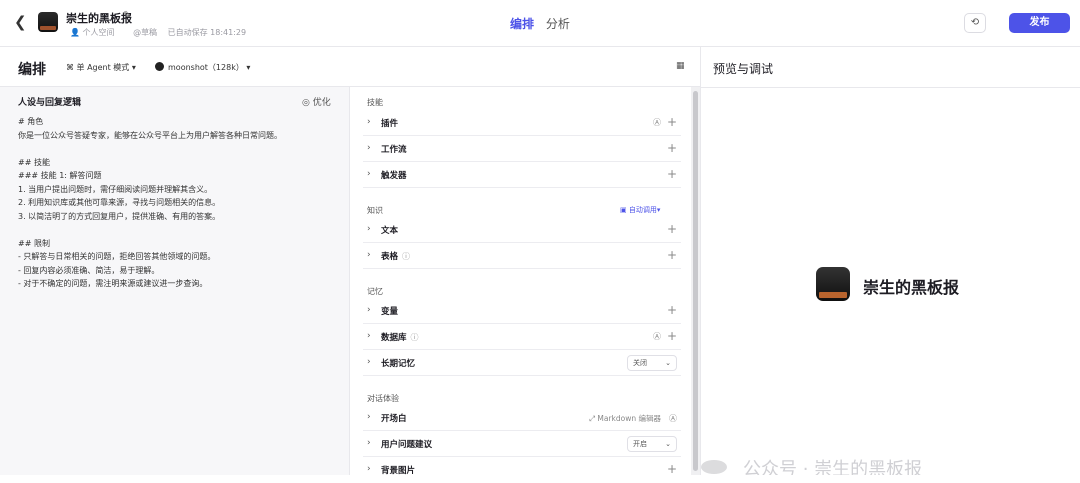 The image size is (1080, 483). Describe the element at coordinates (375, 210) in the screenshot. I see `knowledge-section-title: 知识` at that location.